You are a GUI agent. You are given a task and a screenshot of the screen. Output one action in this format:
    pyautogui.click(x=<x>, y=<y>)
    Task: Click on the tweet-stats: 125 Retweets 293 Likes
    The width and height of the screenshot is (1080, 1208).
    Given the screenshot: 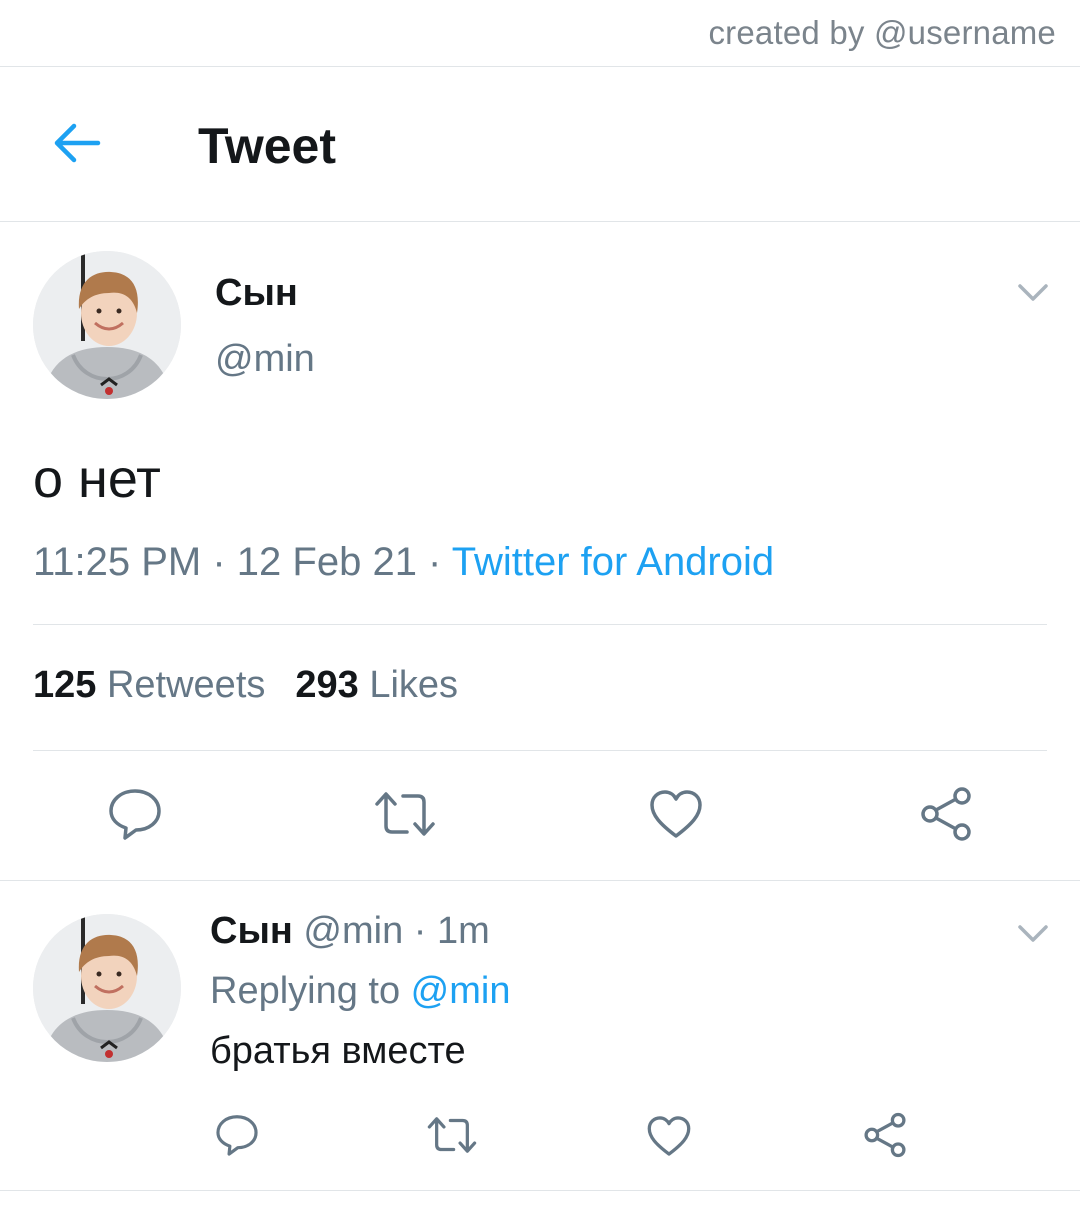 What is the action you would take?
    pyautogui.click(x=245, y=685)
    